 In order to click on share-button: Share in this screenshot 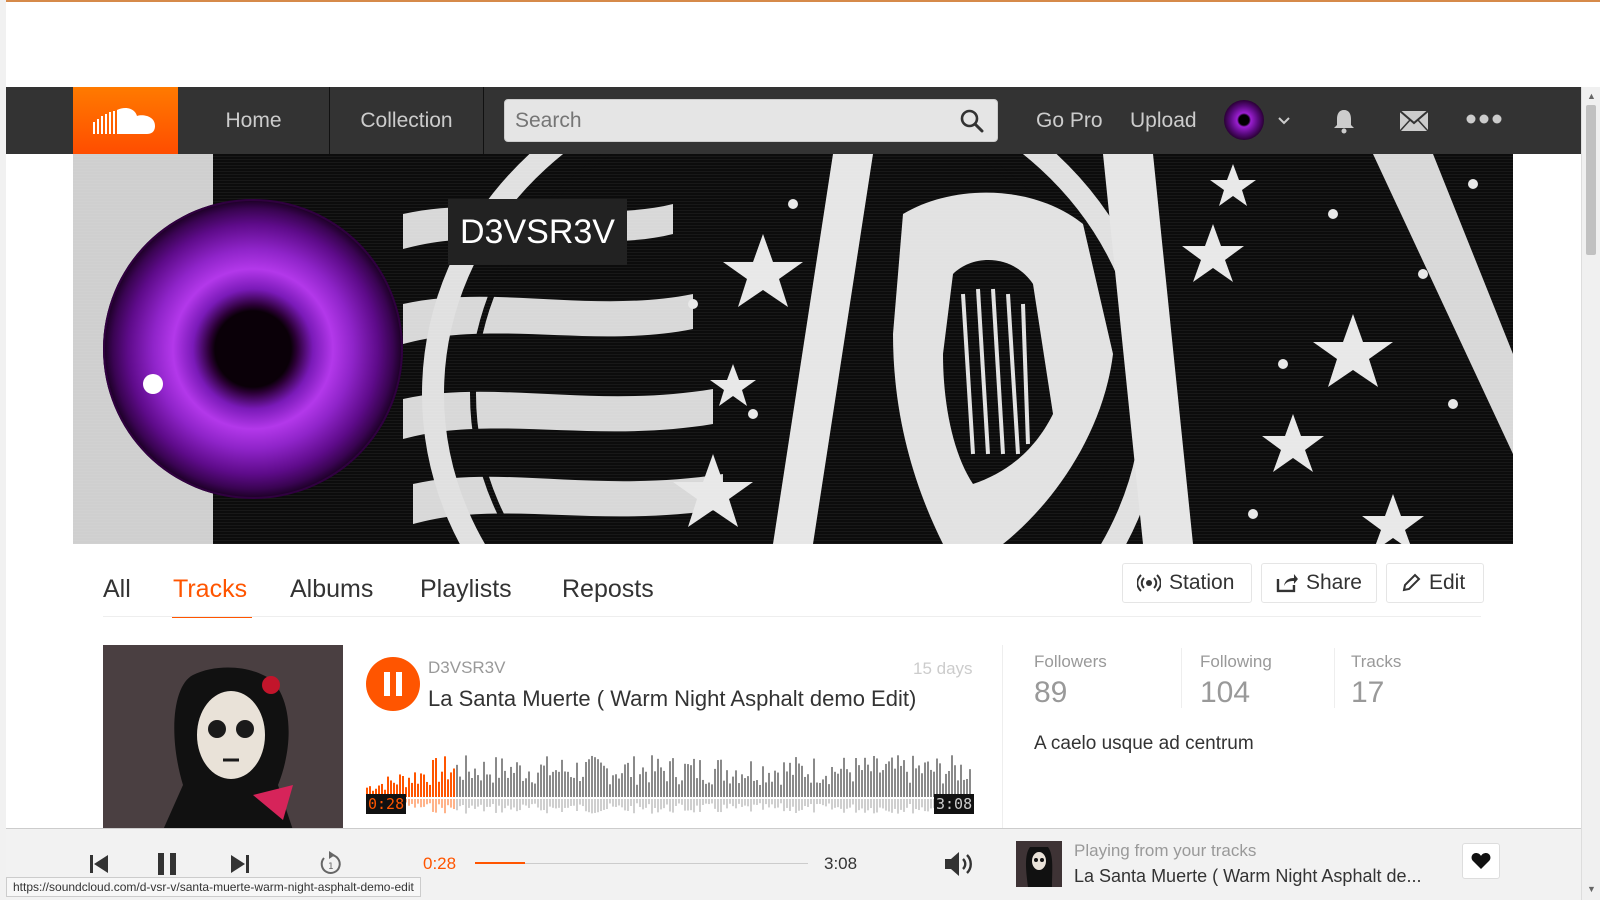, I will do `click(1319, 583)`.